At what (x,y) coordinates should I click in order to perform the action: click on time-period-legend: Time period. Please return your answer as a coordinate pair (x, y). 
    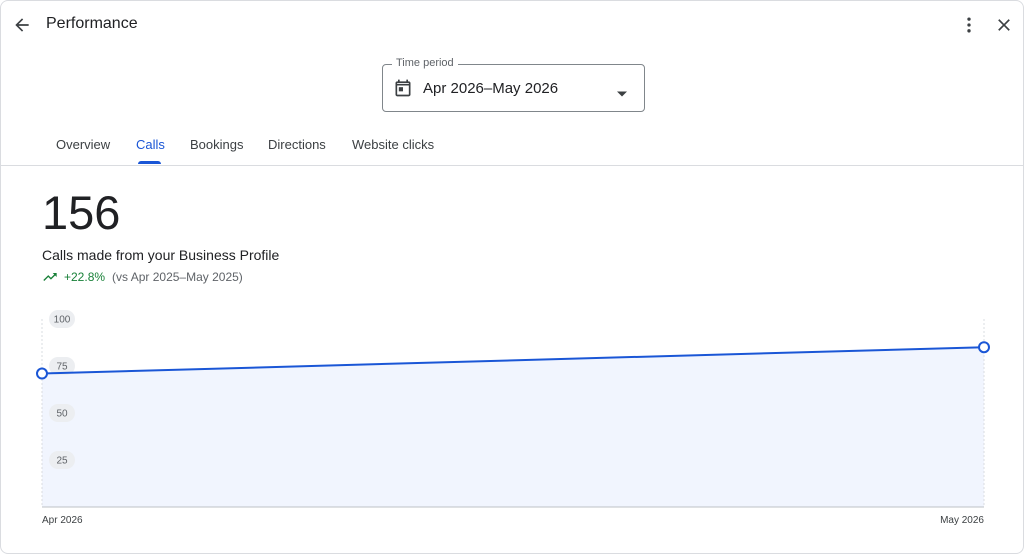
    Looking at the image, I should click on (425, 63).